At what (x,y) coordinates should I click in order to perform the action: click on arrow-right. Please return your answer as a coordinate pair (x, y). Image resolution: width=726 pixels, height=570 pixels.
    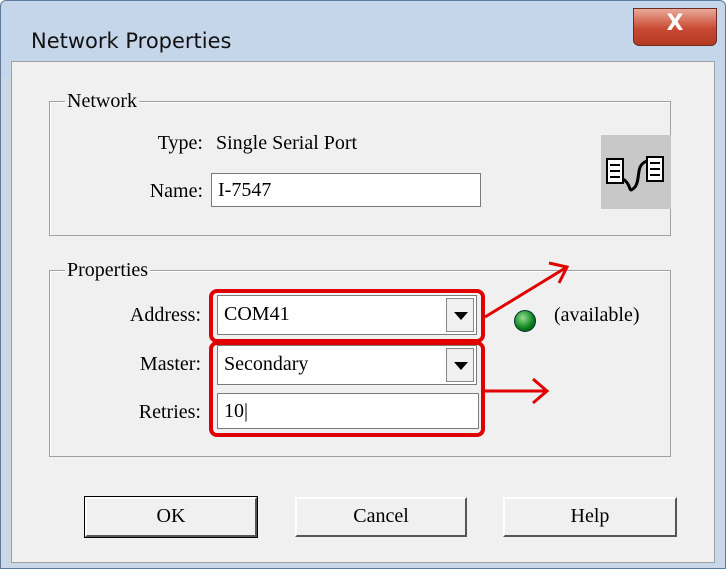
    Looking at the image, I should click on (517, 391).